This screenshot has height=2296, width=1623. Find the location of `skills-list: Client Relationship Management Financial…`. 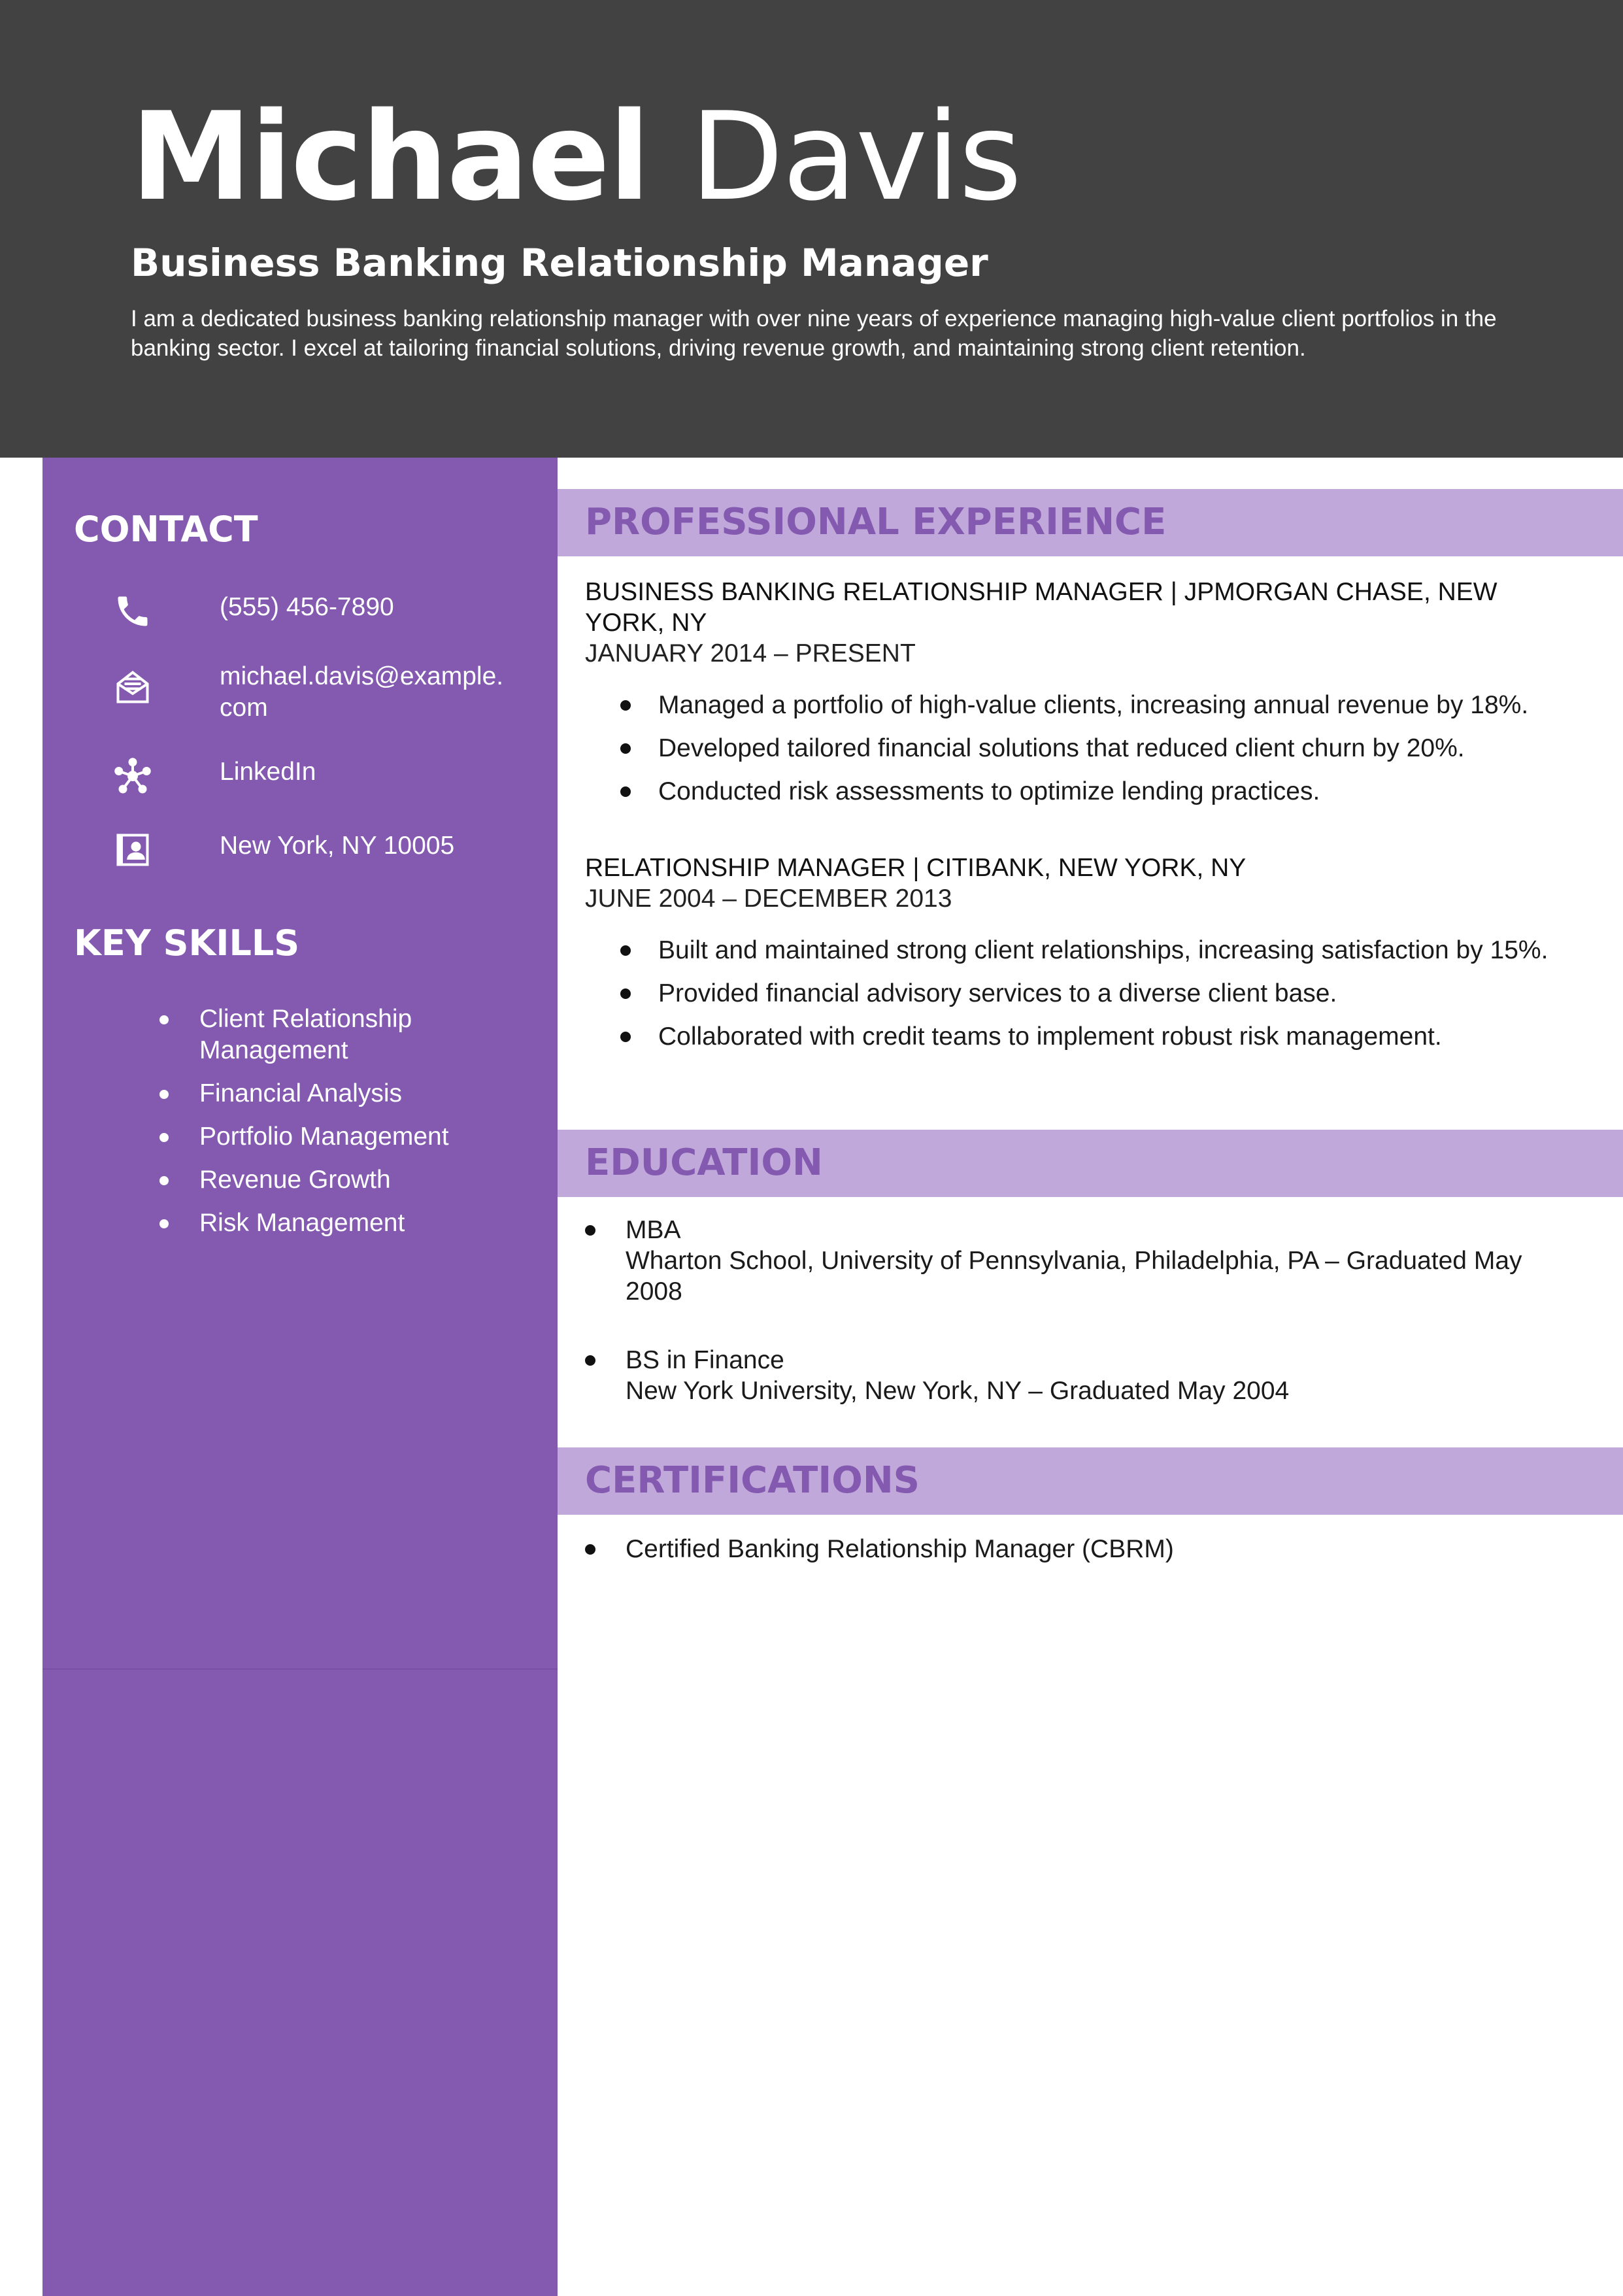

skills-list: Client Relationship Management Financial… is located at coordinates (310, 1128).